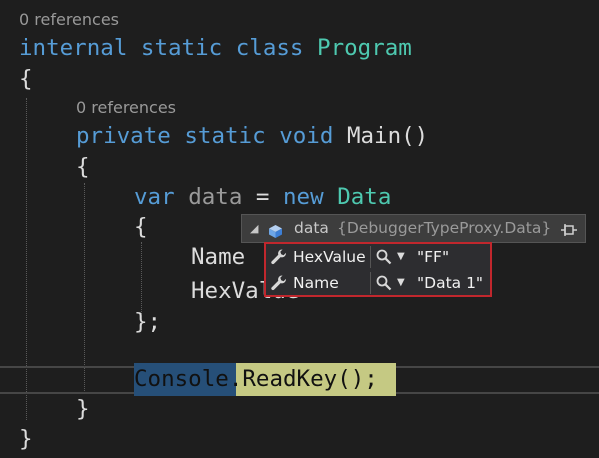 Image resolution: width=599 pixels, height=458 pixels. Describe the element at coordinates (26, 79) in the screenshot. I see `class-open-brace: {` at that location.